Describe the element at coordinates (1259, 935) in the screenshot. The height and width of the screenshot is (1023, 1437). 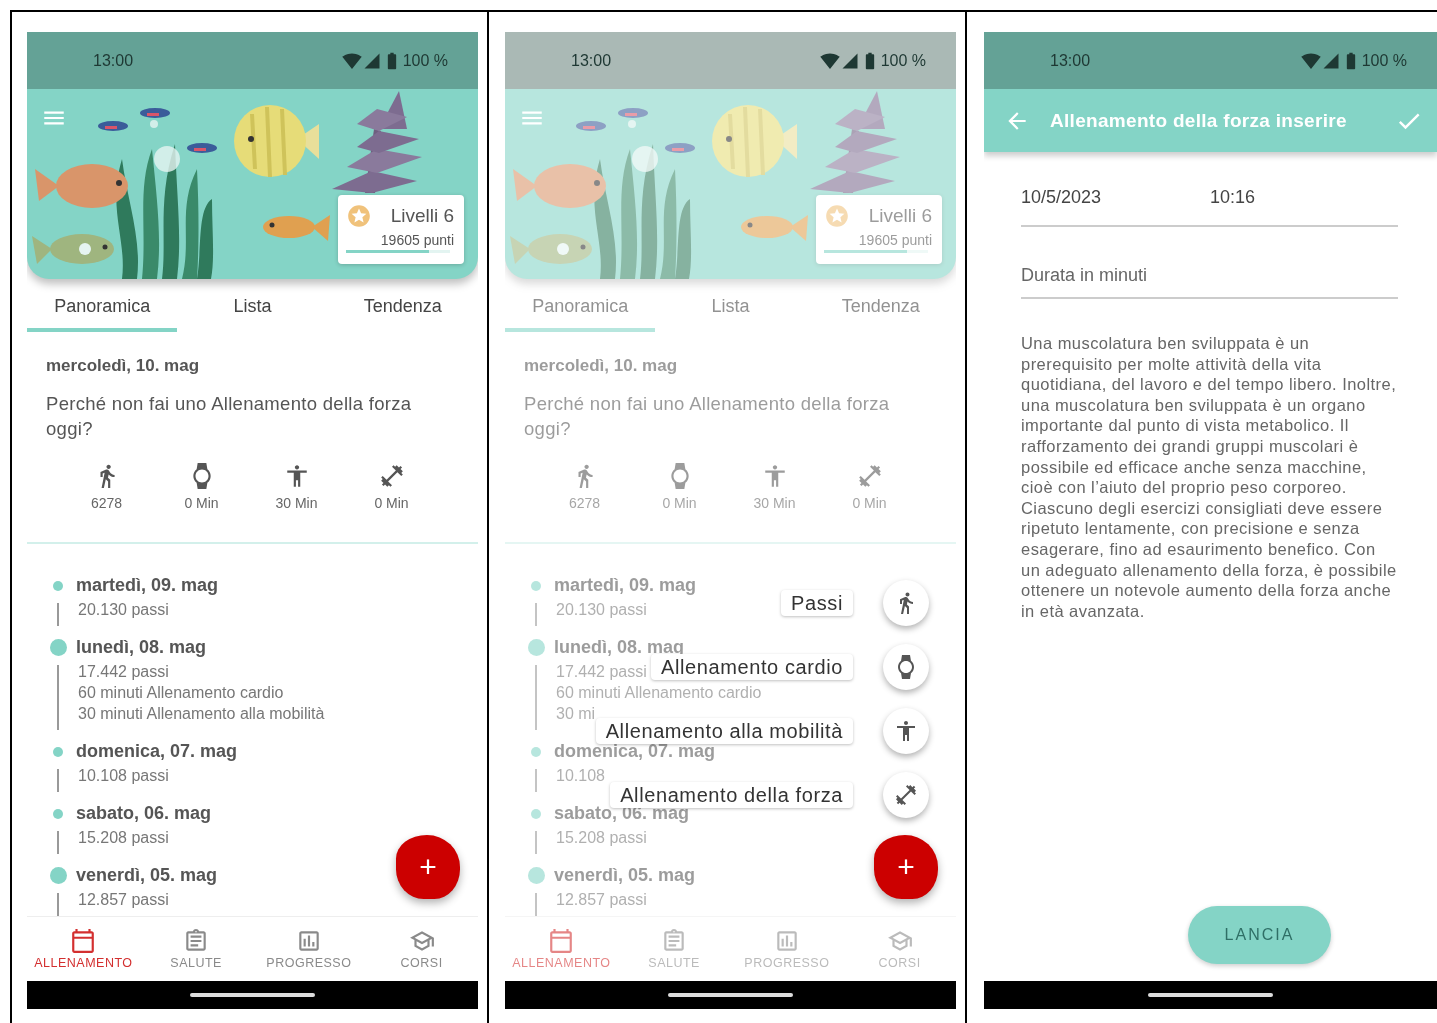
I see `launch-button: LANCIA` at that location.